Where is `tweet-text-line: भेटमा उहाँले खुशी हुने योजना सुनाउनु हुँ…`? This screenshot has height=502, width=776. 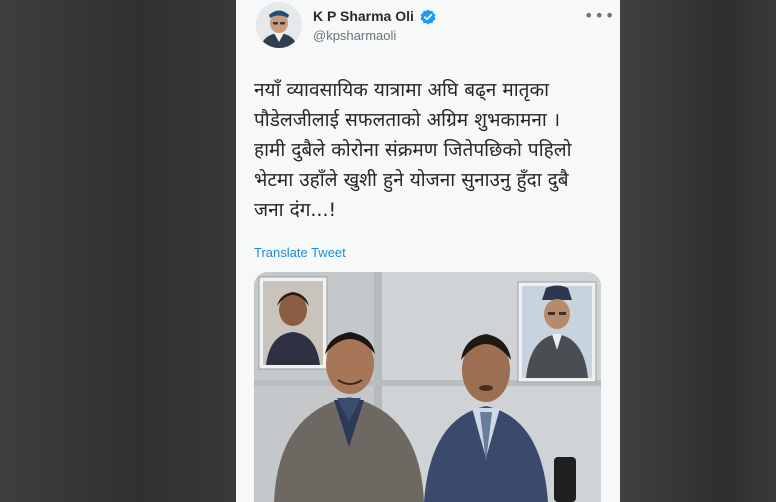 tweet-text-line: भेटमा उहाँले खुशी हुने योजना सुनाउनु हुँ… is located at coordinates (411, 180).